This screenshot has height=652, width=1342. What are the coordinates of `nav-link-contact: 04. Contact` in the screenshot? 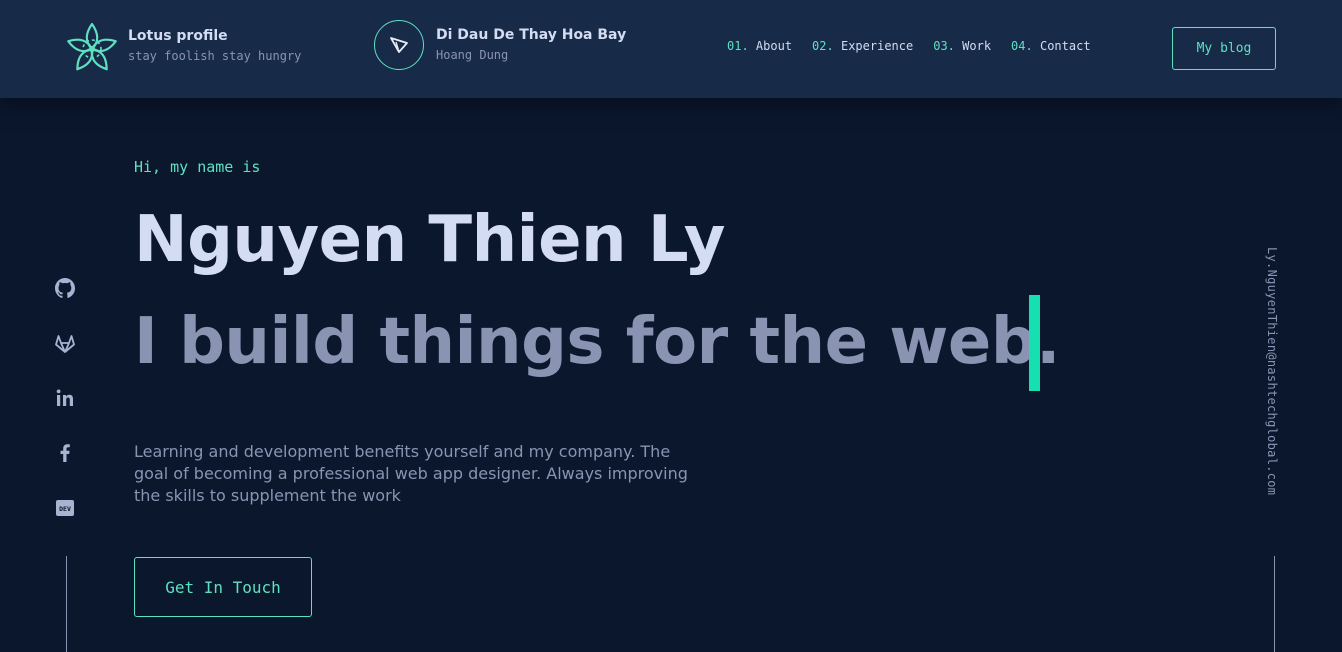 It's located at (1051, 46).